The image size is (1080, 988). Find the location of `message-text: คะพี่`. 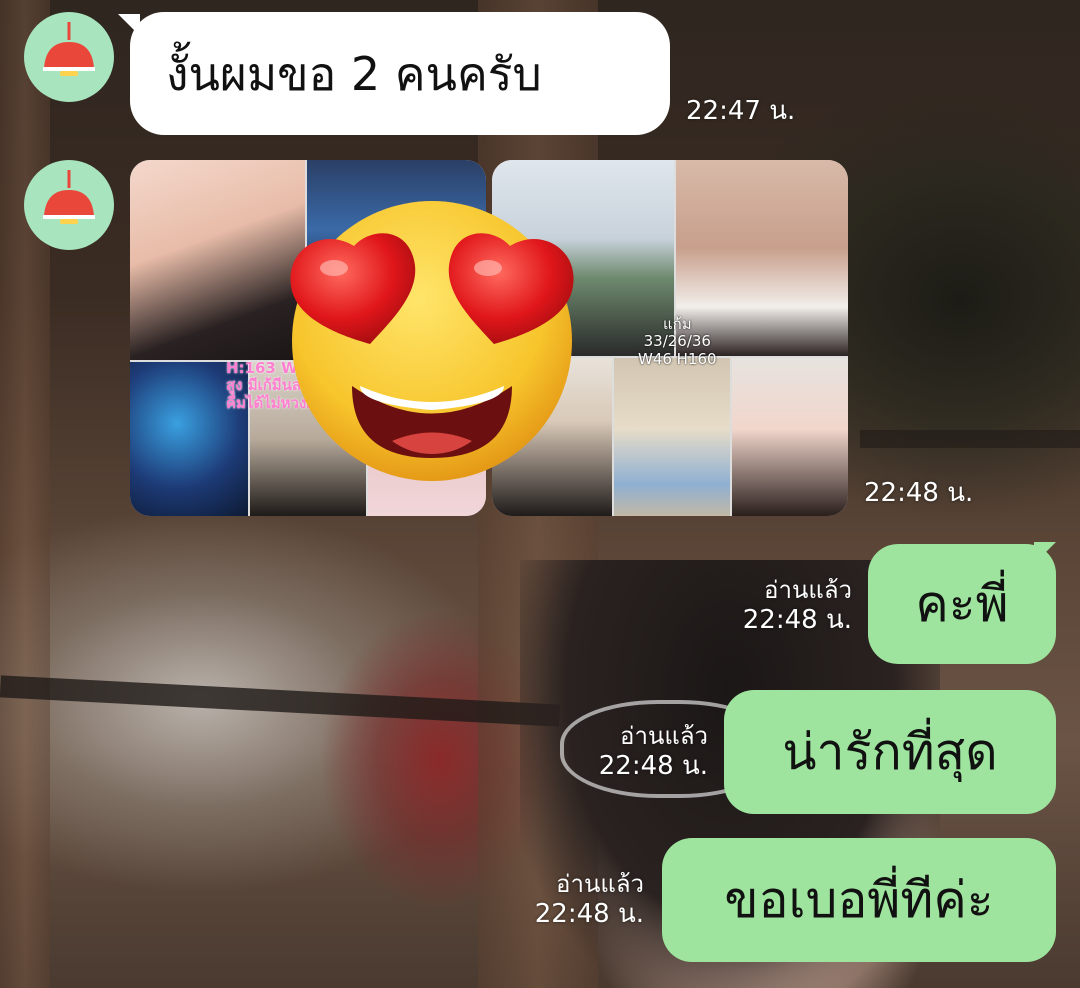

message-text: คะพี่ is located at coordinates (962, 604).